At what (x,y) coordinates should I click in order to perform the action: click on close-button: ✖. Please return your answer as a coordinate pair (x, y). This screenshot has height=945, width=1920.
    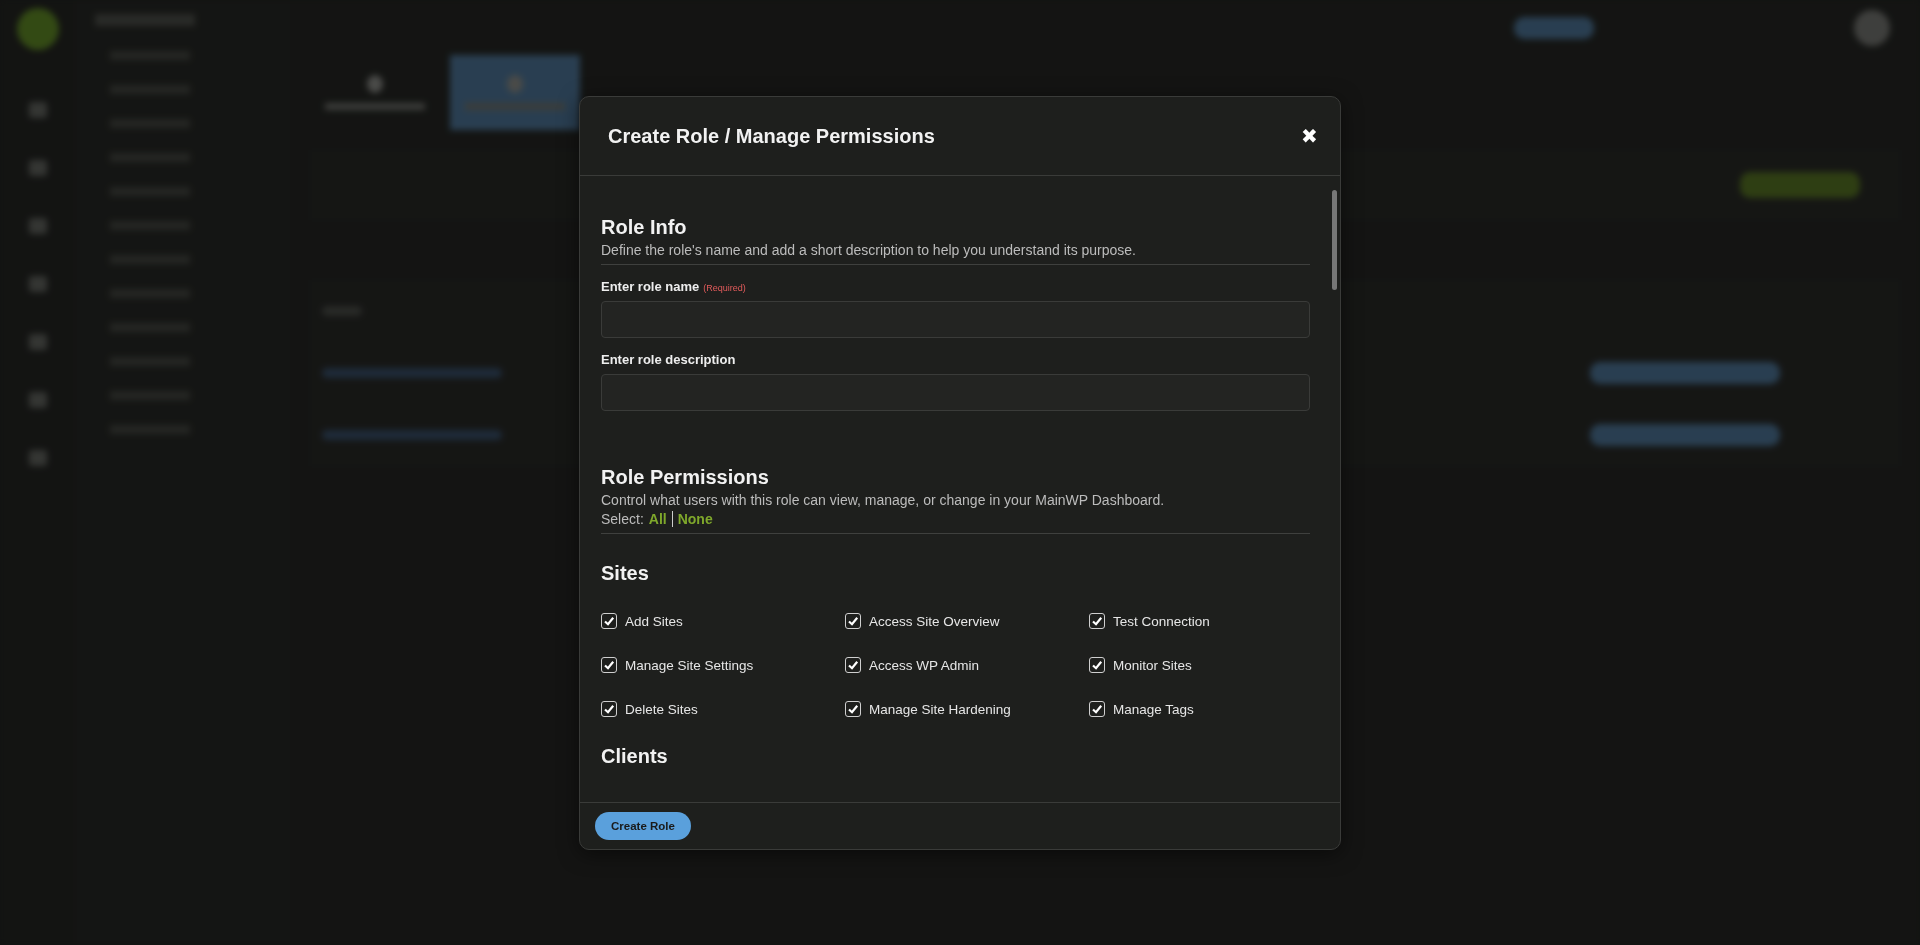
    Looking at the image, I should click on (1309, 136).